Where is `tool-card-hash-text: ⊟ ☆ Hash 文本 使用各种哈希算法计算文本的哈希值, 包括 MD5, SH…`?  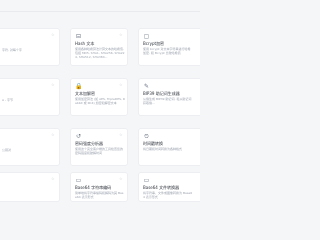
tool-card-hash-text: ⊟ ☆ Hash 文本 使用各种哈希算法计算文本的哈希值, 包括 MD5, SH… is located at coordinates (99, 47).